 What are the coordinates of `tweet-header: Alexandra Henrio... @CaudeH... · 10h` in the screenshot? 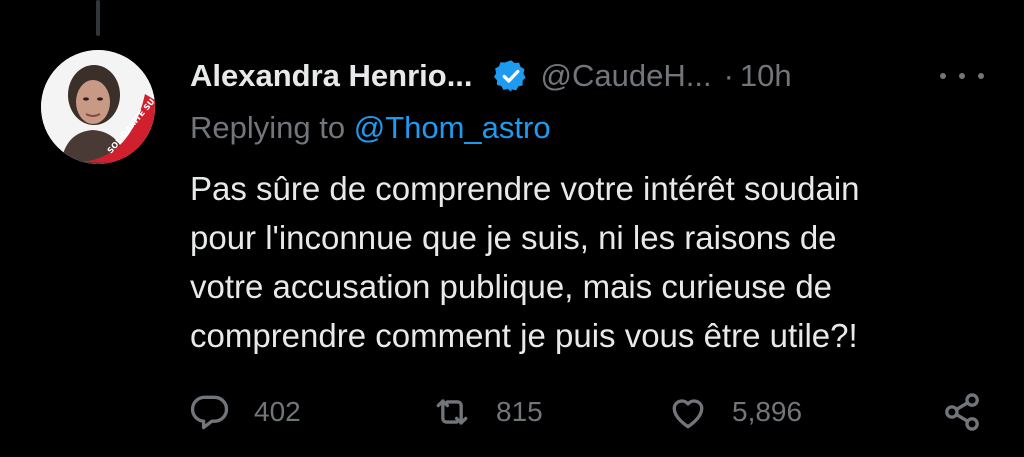 It's located at (587, 76).